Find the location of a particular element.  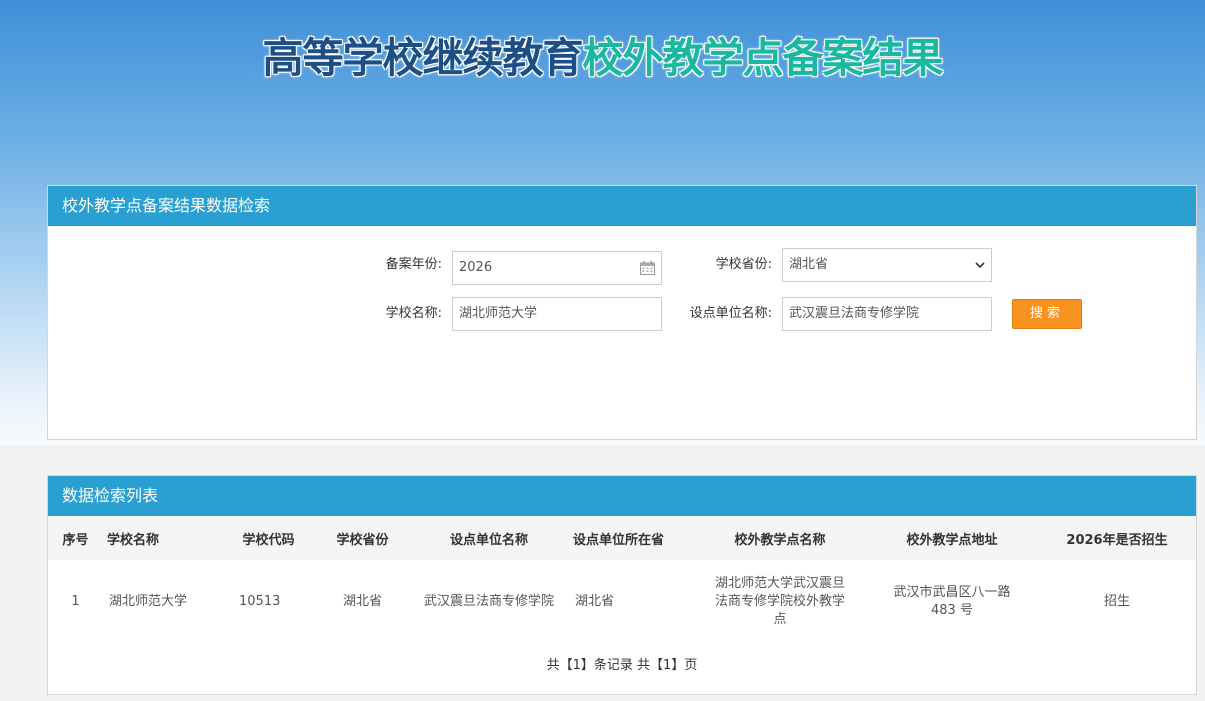

col-header: 学校名称 is located at coordinates (162, 538).